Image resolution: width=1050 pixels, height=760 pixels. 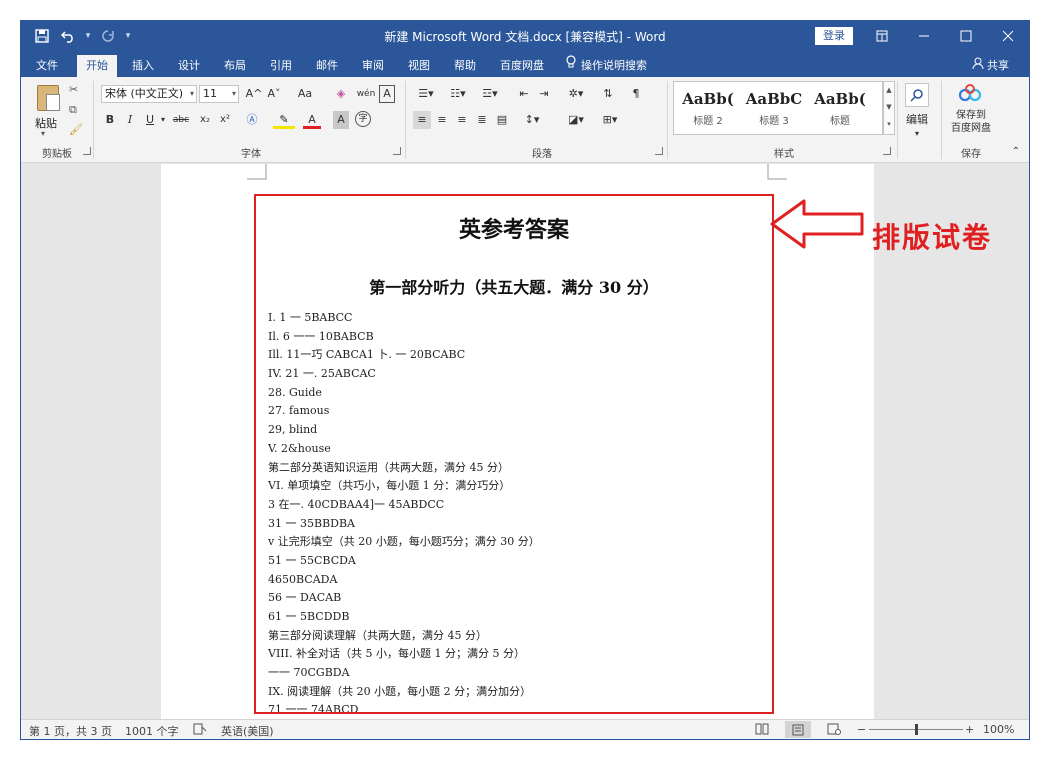 I want to click on align-right-icon: ≡, so click(x=462, y=120).